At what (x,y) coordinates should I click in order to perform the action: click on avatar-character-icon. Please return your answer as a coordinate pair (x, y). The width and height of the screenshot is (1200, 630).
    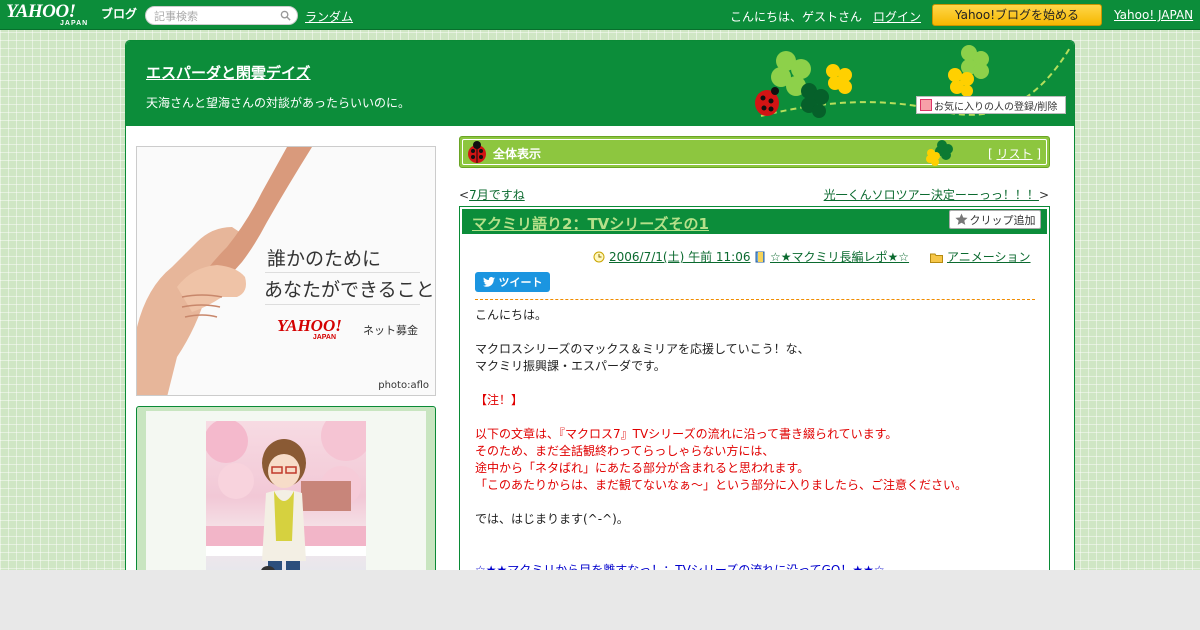
    Looking at the image, I should click on (286, 495).